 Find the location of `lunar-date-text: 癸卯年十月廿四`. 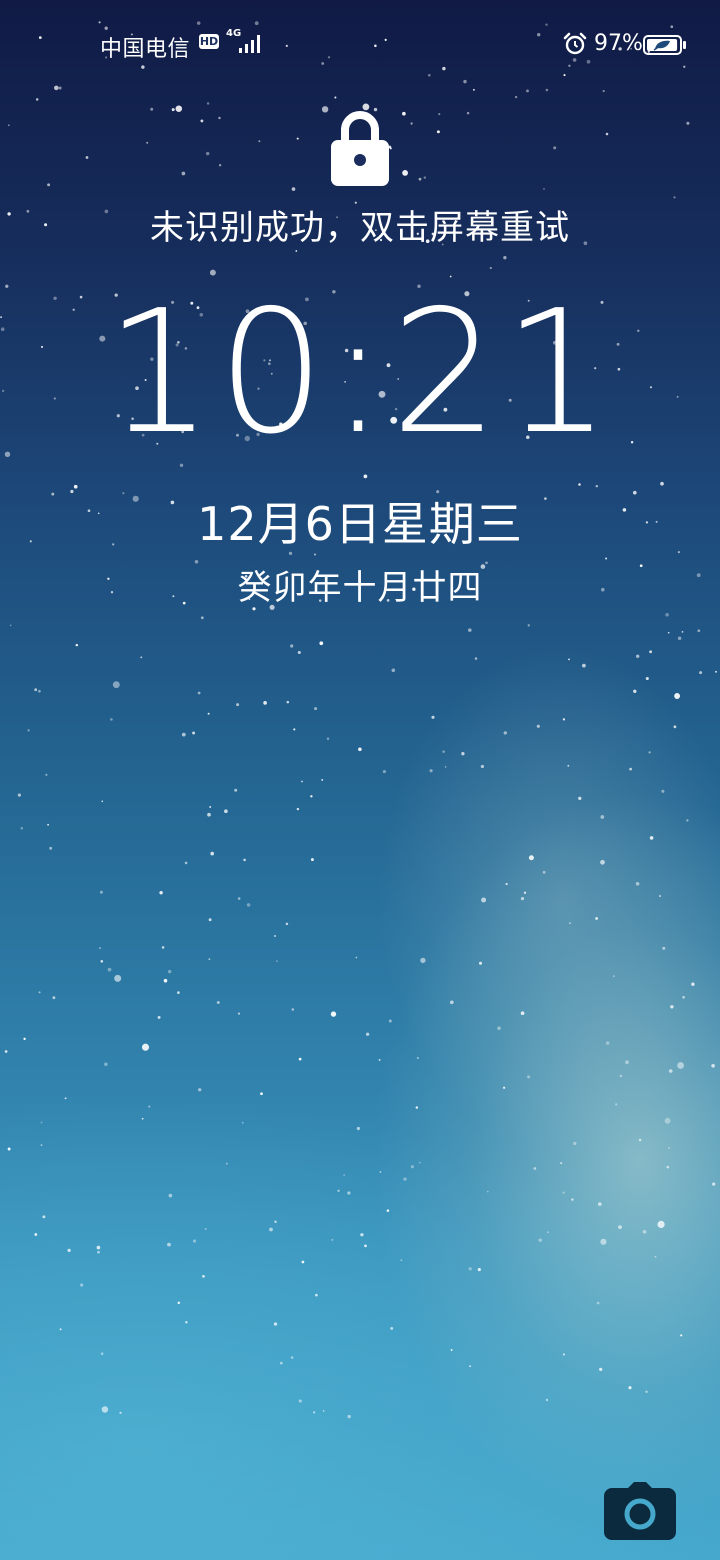

lunar-date-text: 癸卯年十月廿四 is located at coordinates (360, 588).